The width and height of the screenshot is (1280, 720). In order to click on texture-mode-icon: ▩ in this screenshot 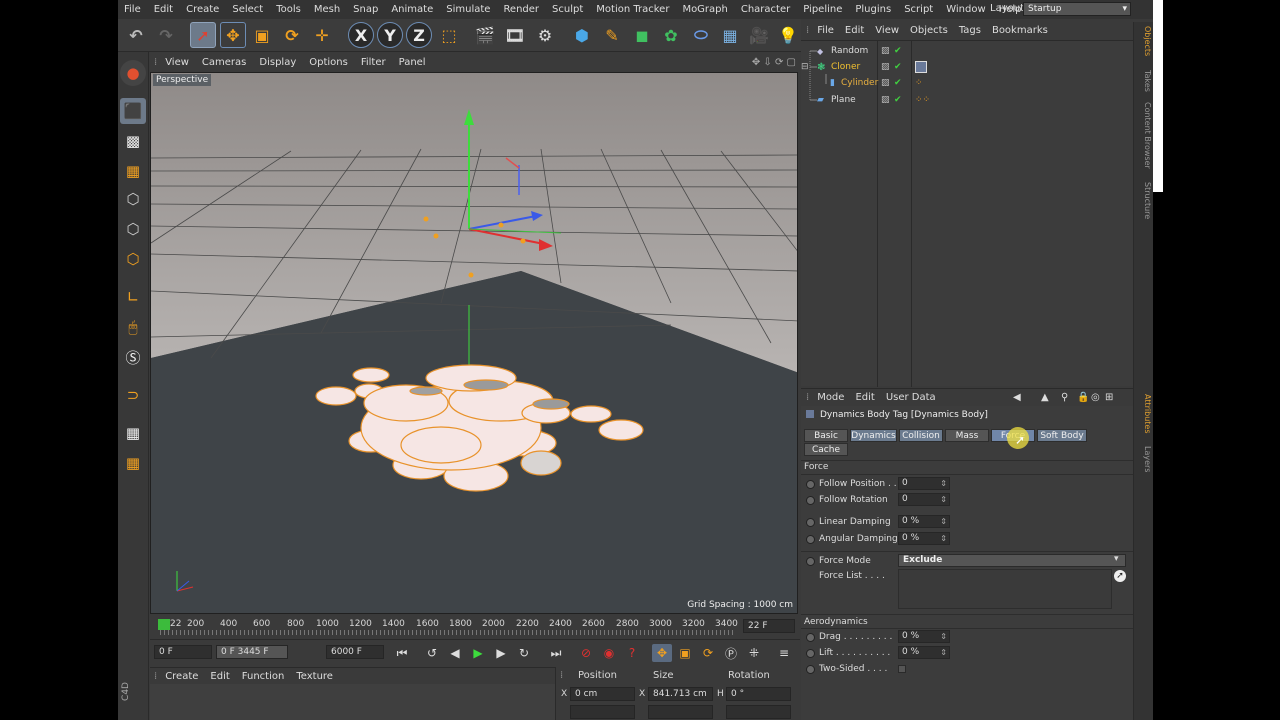, I will do `click(133, 141)`.